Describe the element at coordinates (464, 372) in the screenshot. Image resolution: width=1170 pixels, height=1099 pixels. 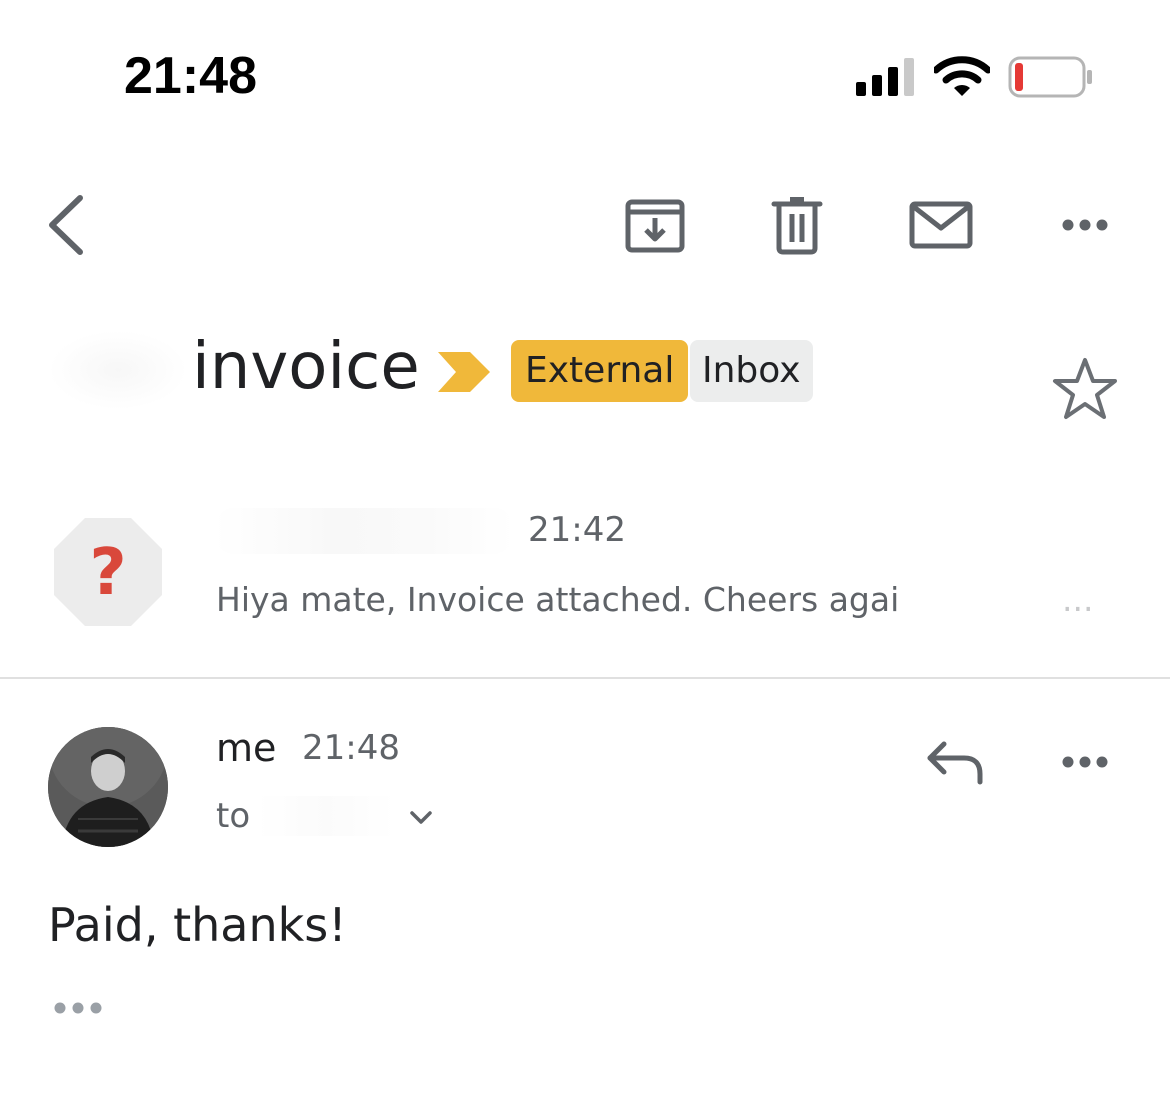
I see `importance-marker-icon` at that location.